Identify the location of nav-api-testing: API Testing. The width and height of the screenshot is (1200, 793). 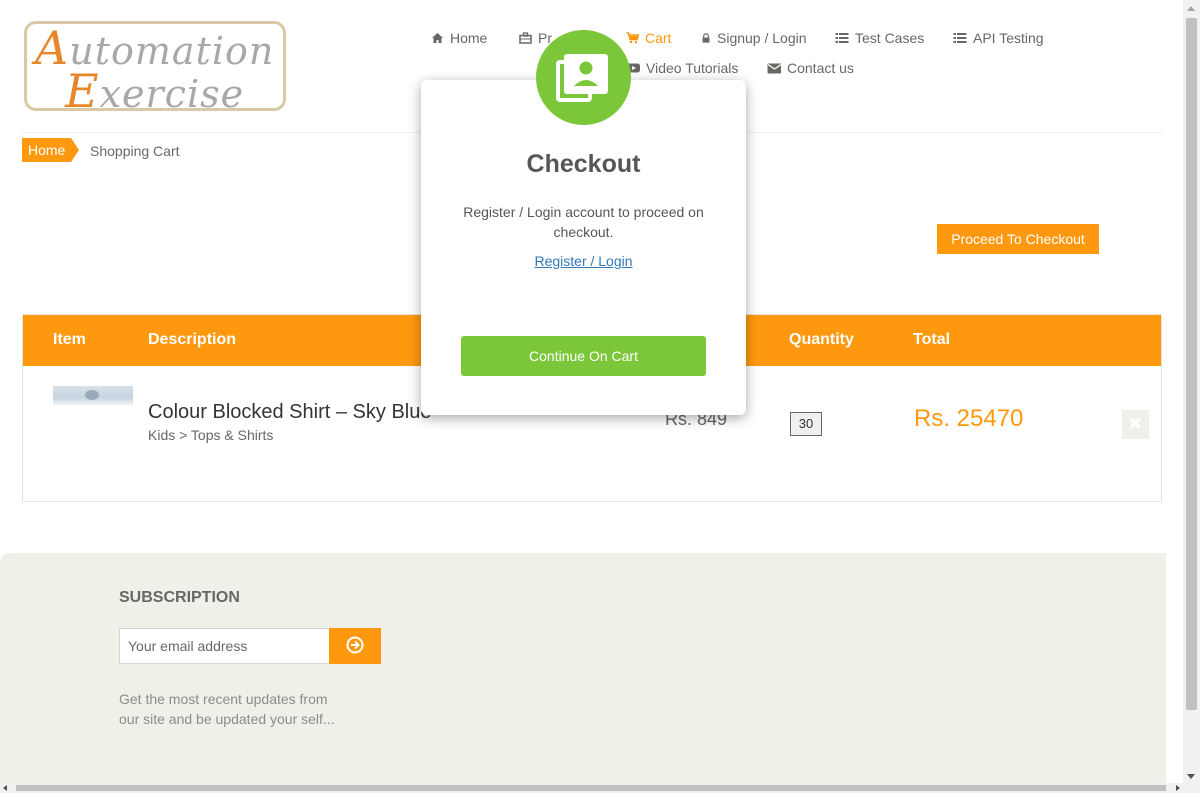
(998, 38).